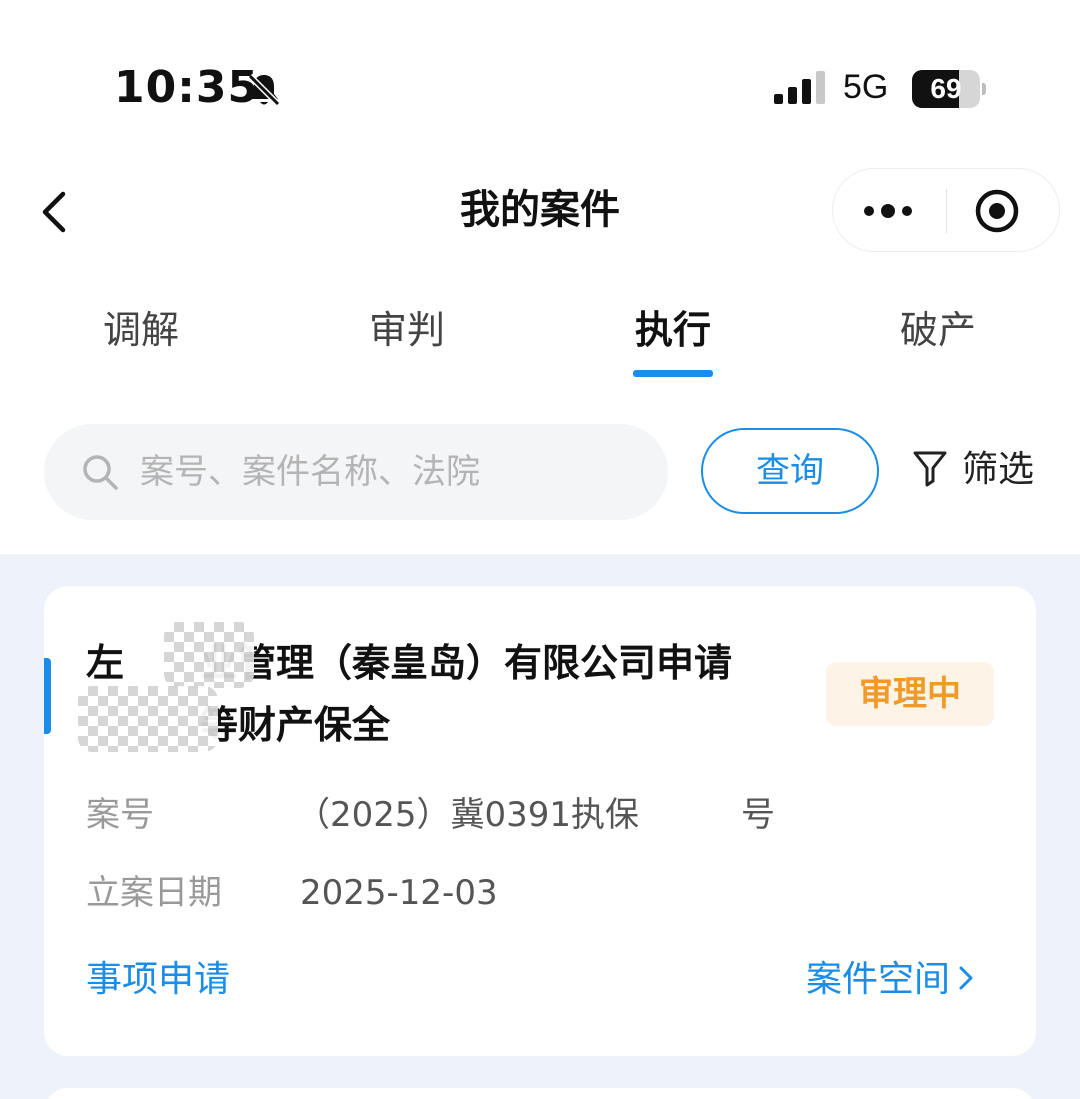  What do you see at coordinates (536, 815) in the screenshot?
I see `case-number-value: （2025）冀0391执保 号` at bounding box center [536, 815].